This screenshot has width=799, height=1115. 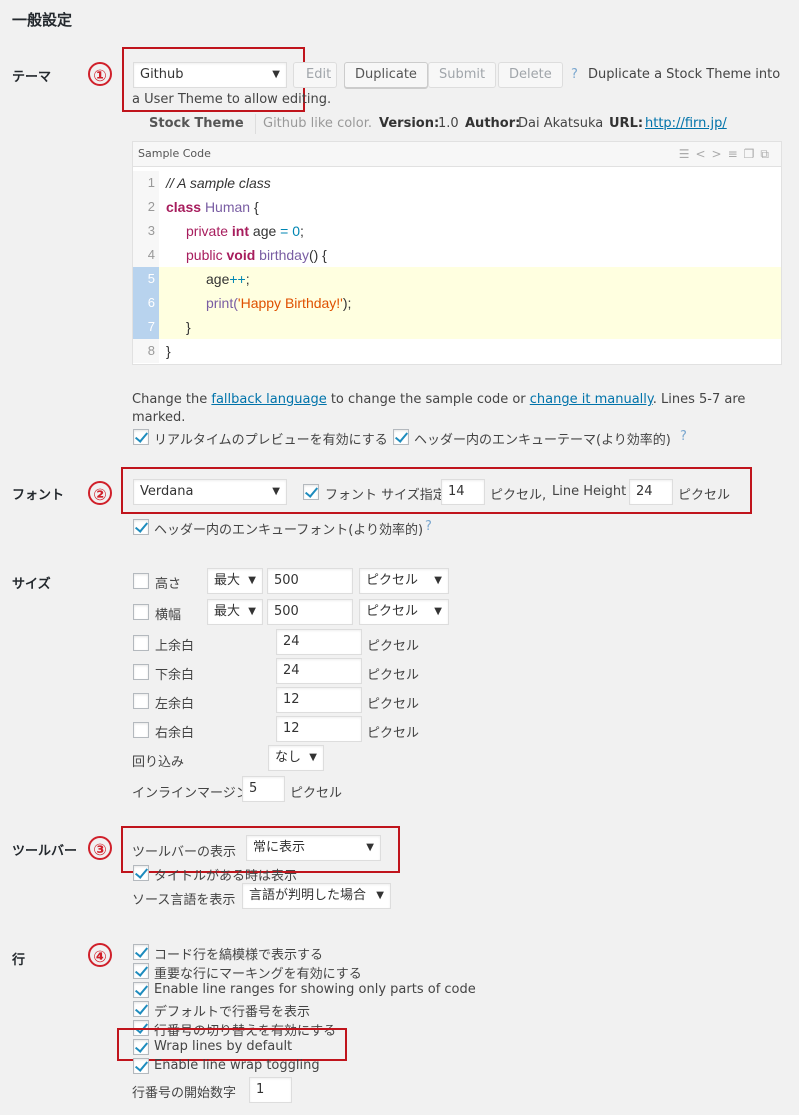 I want to click on theme-author: Dai Akatsuka, so click(x=561, y=123).